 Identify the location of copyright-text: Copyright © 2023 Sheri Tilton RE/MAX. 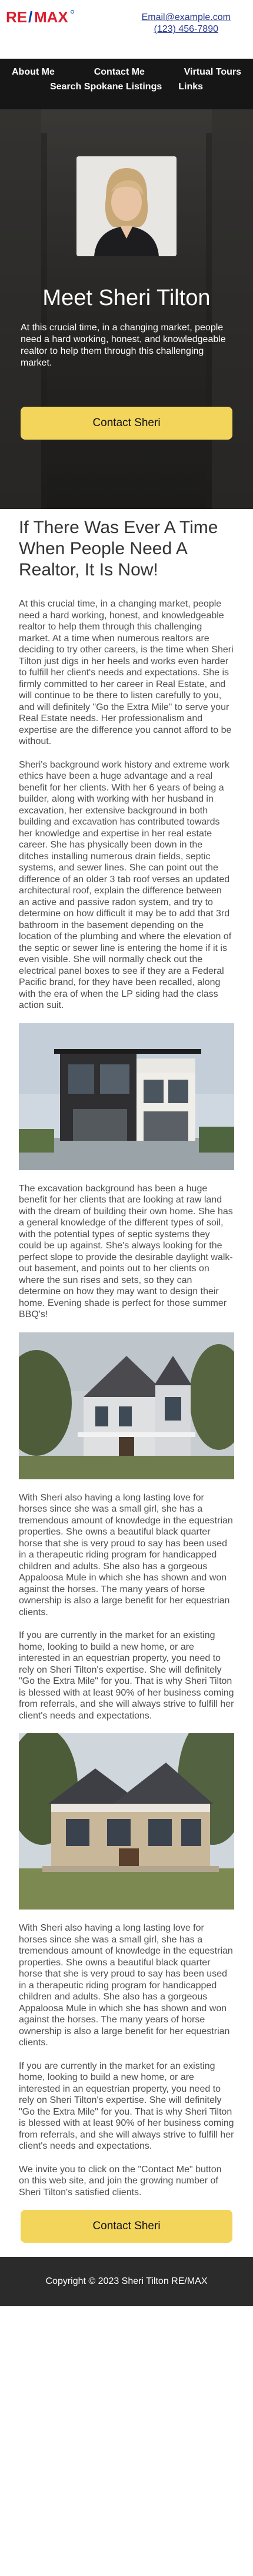
(126, 2281).